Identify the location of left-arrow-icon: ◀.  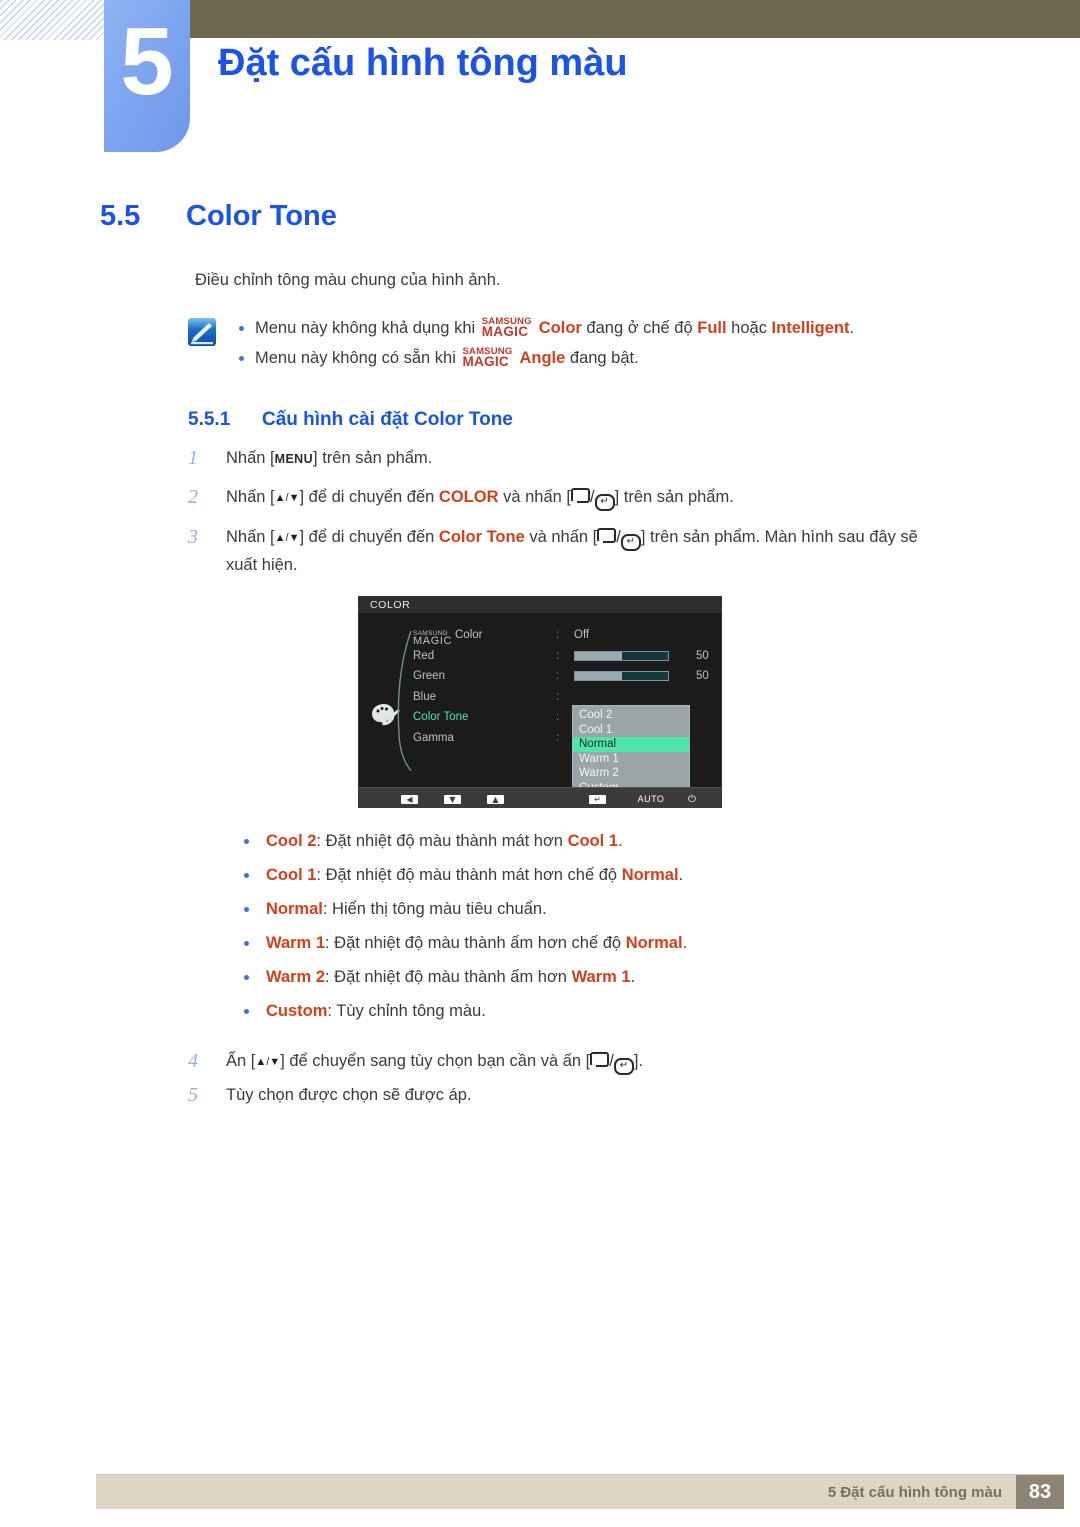
(409, 799).